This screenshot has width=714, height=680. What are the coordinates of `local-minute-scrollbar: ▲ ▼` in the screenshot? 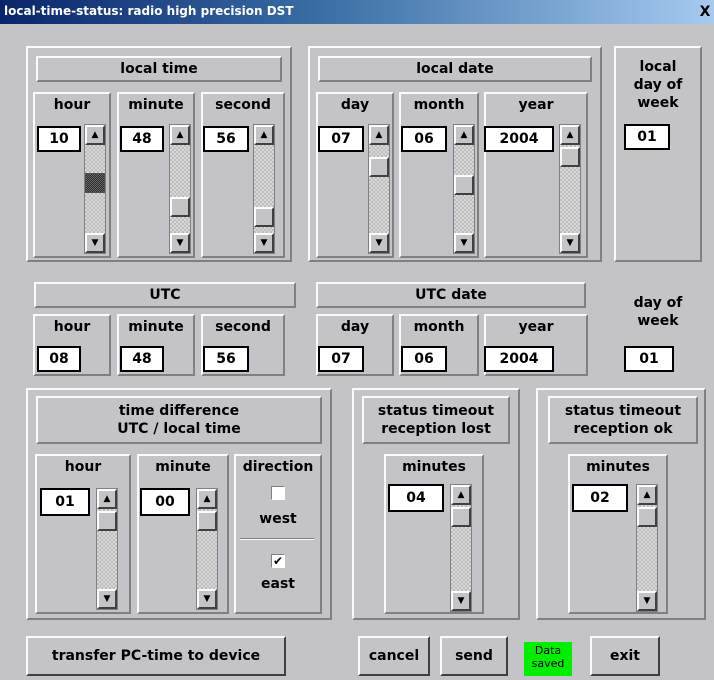 It's located at (180, 189).